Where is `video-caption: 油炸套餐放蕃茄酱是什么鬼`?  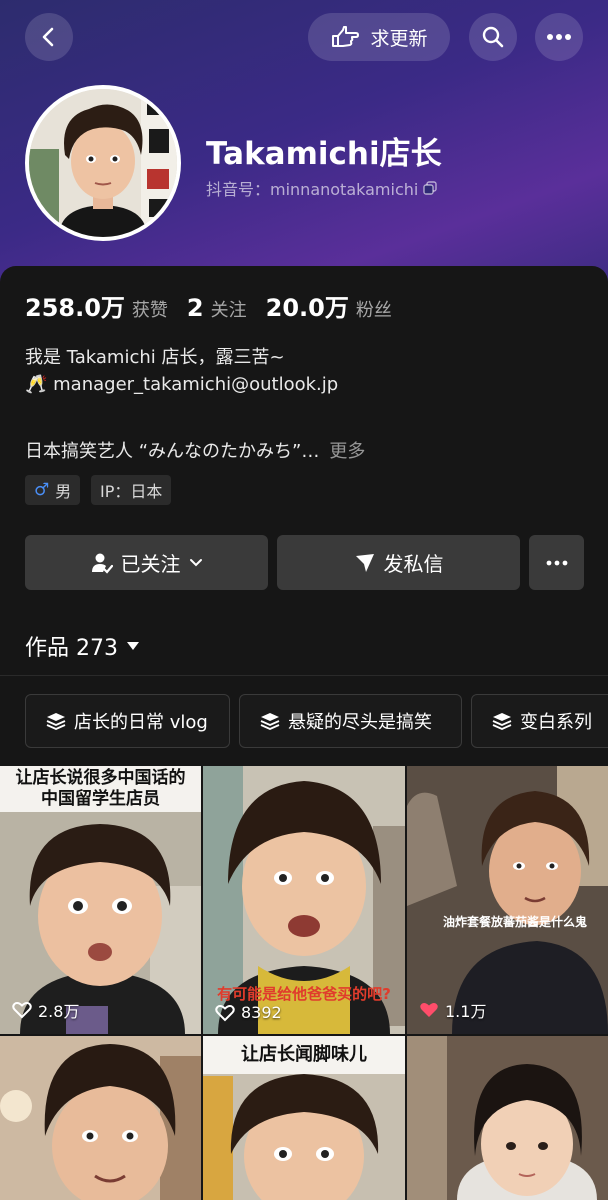 video-caption: 油炸套餐放蕃茄酱是什么鬼 is located at coordinates (507, 922).